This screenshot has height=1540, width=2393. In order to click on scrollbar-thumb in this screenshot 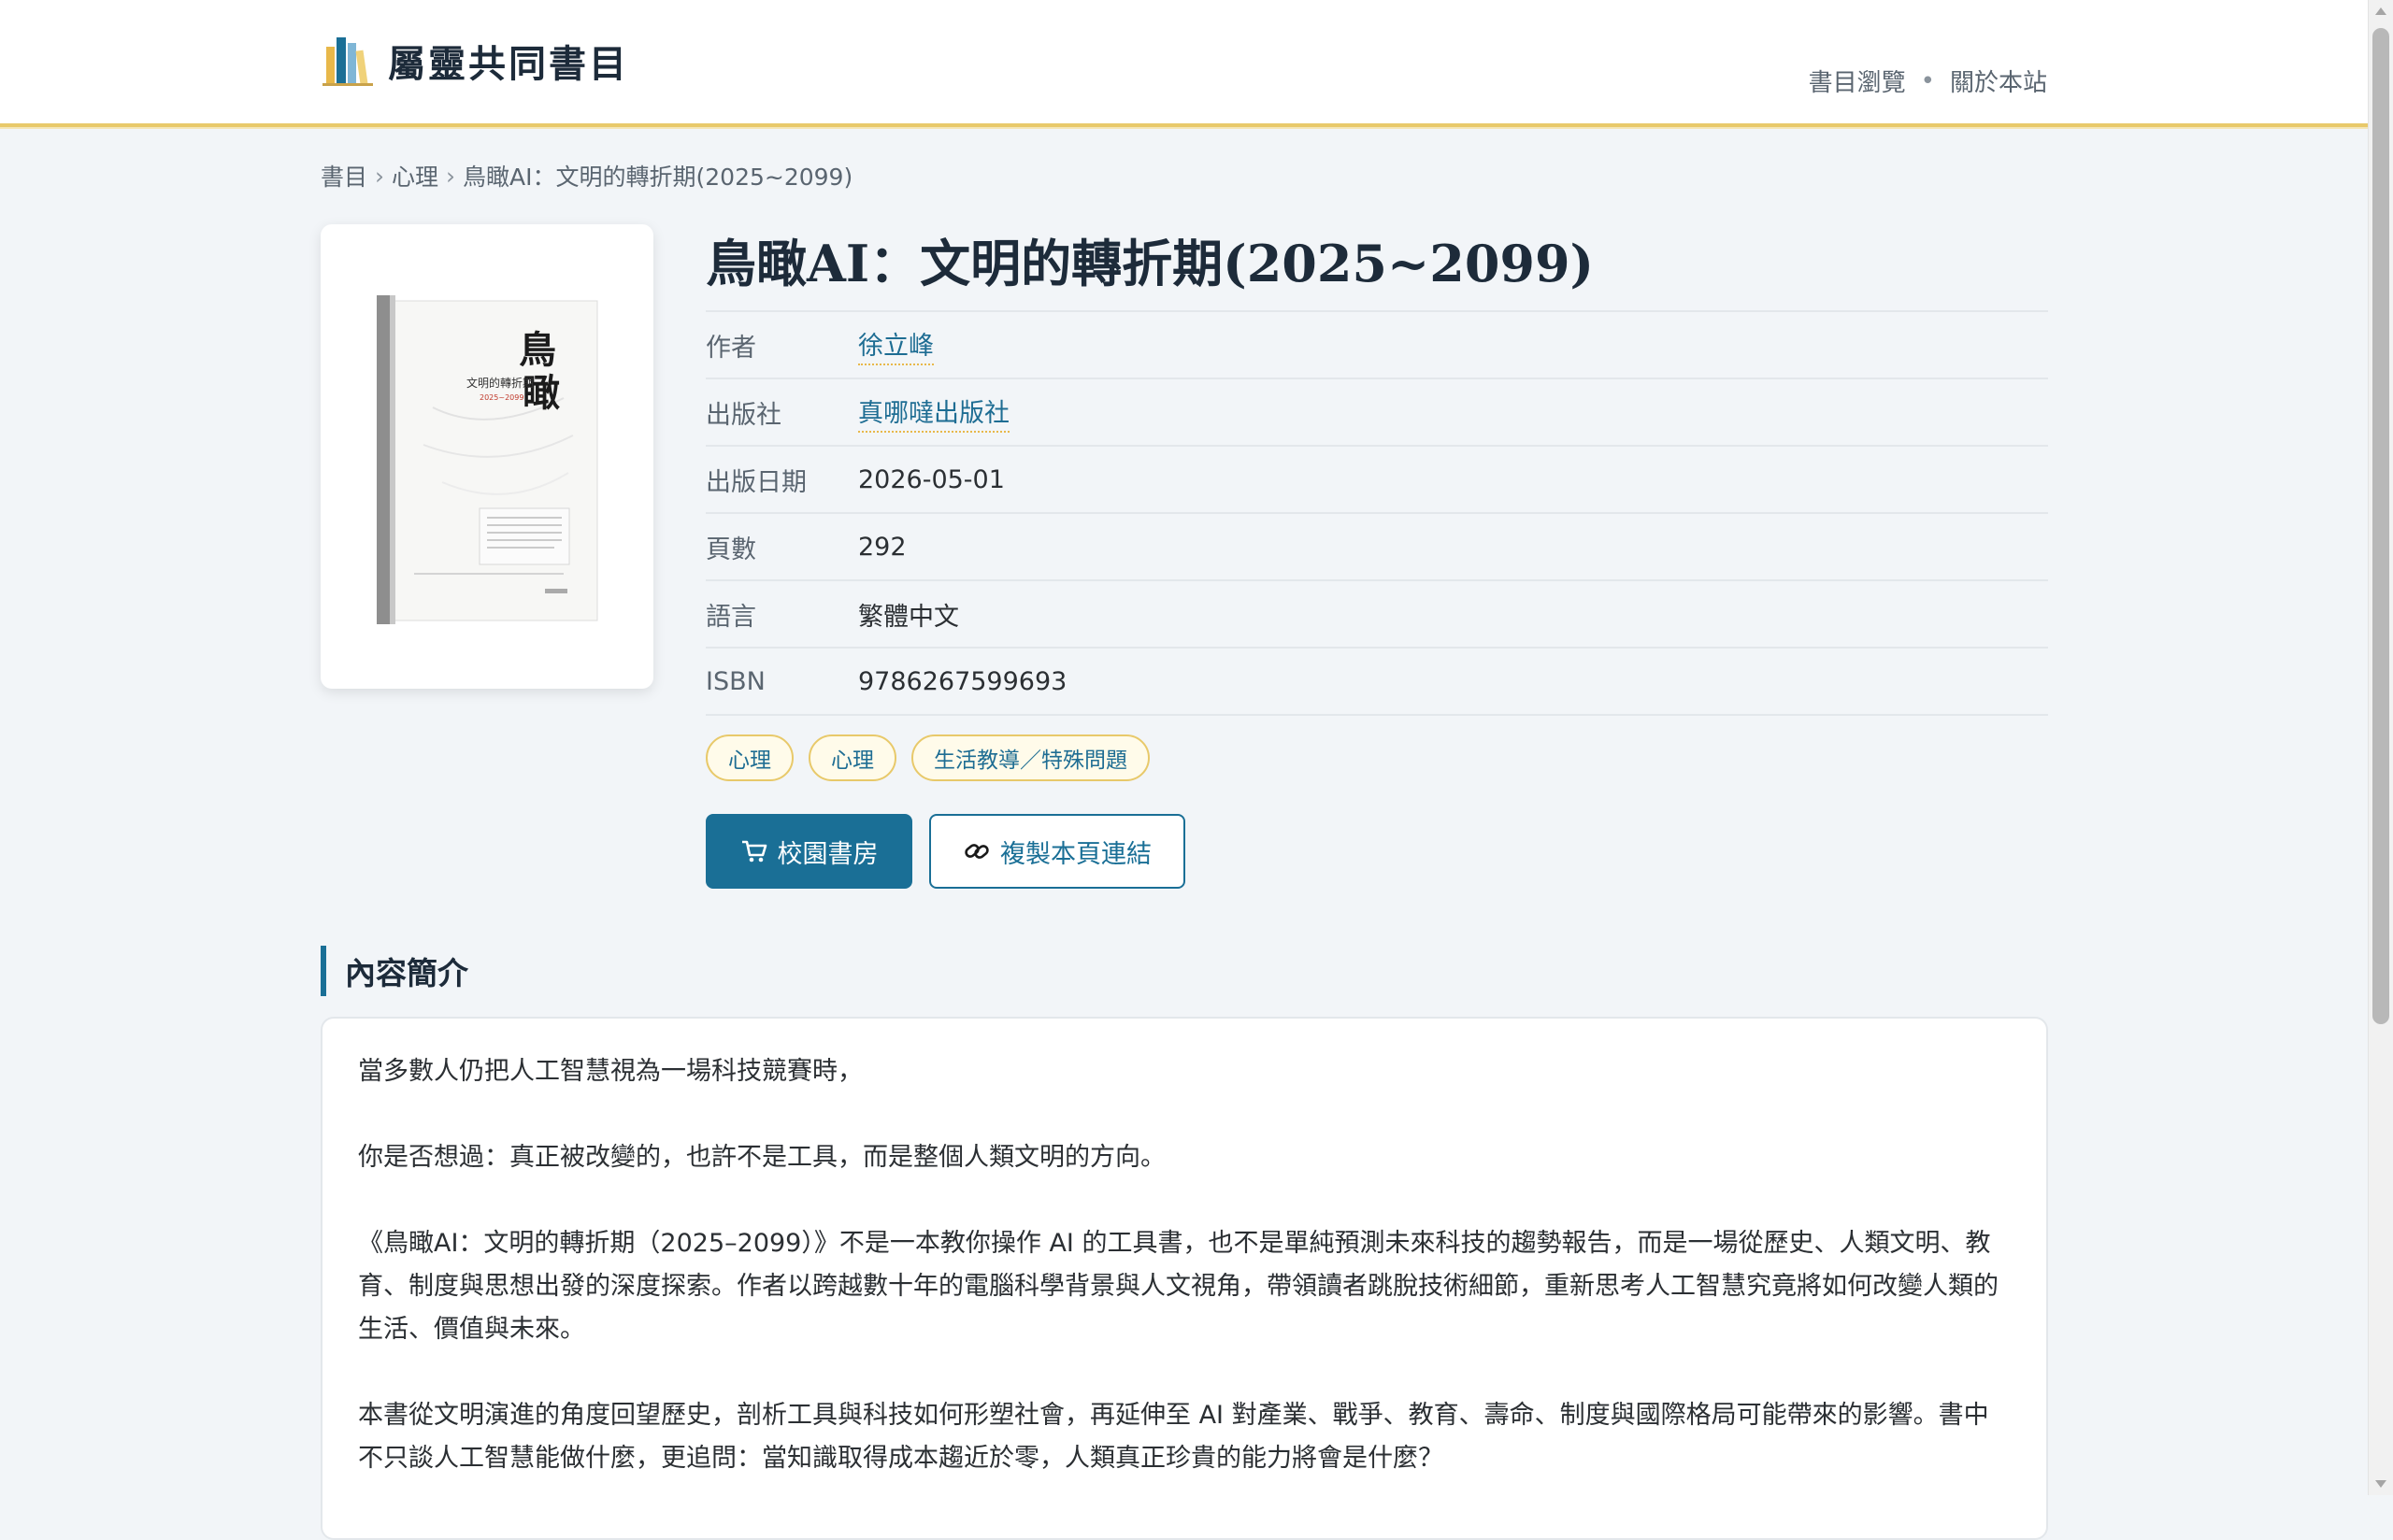, I will do `click(2380, 526)`.